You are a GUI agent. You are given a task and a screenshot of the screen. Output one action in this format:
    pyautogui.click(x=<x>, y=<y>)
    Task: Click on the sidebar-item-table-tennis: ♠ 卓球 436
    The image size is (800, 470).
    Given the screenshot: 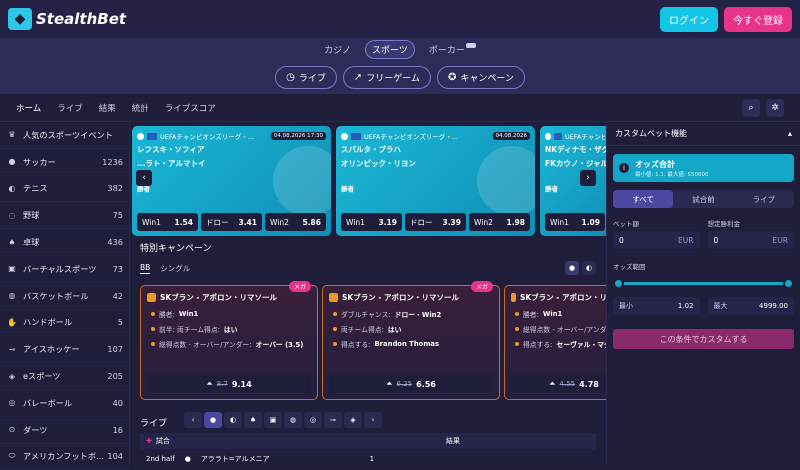 What is the action you would take?
    pyautogui.click(x=64, y=242)
    